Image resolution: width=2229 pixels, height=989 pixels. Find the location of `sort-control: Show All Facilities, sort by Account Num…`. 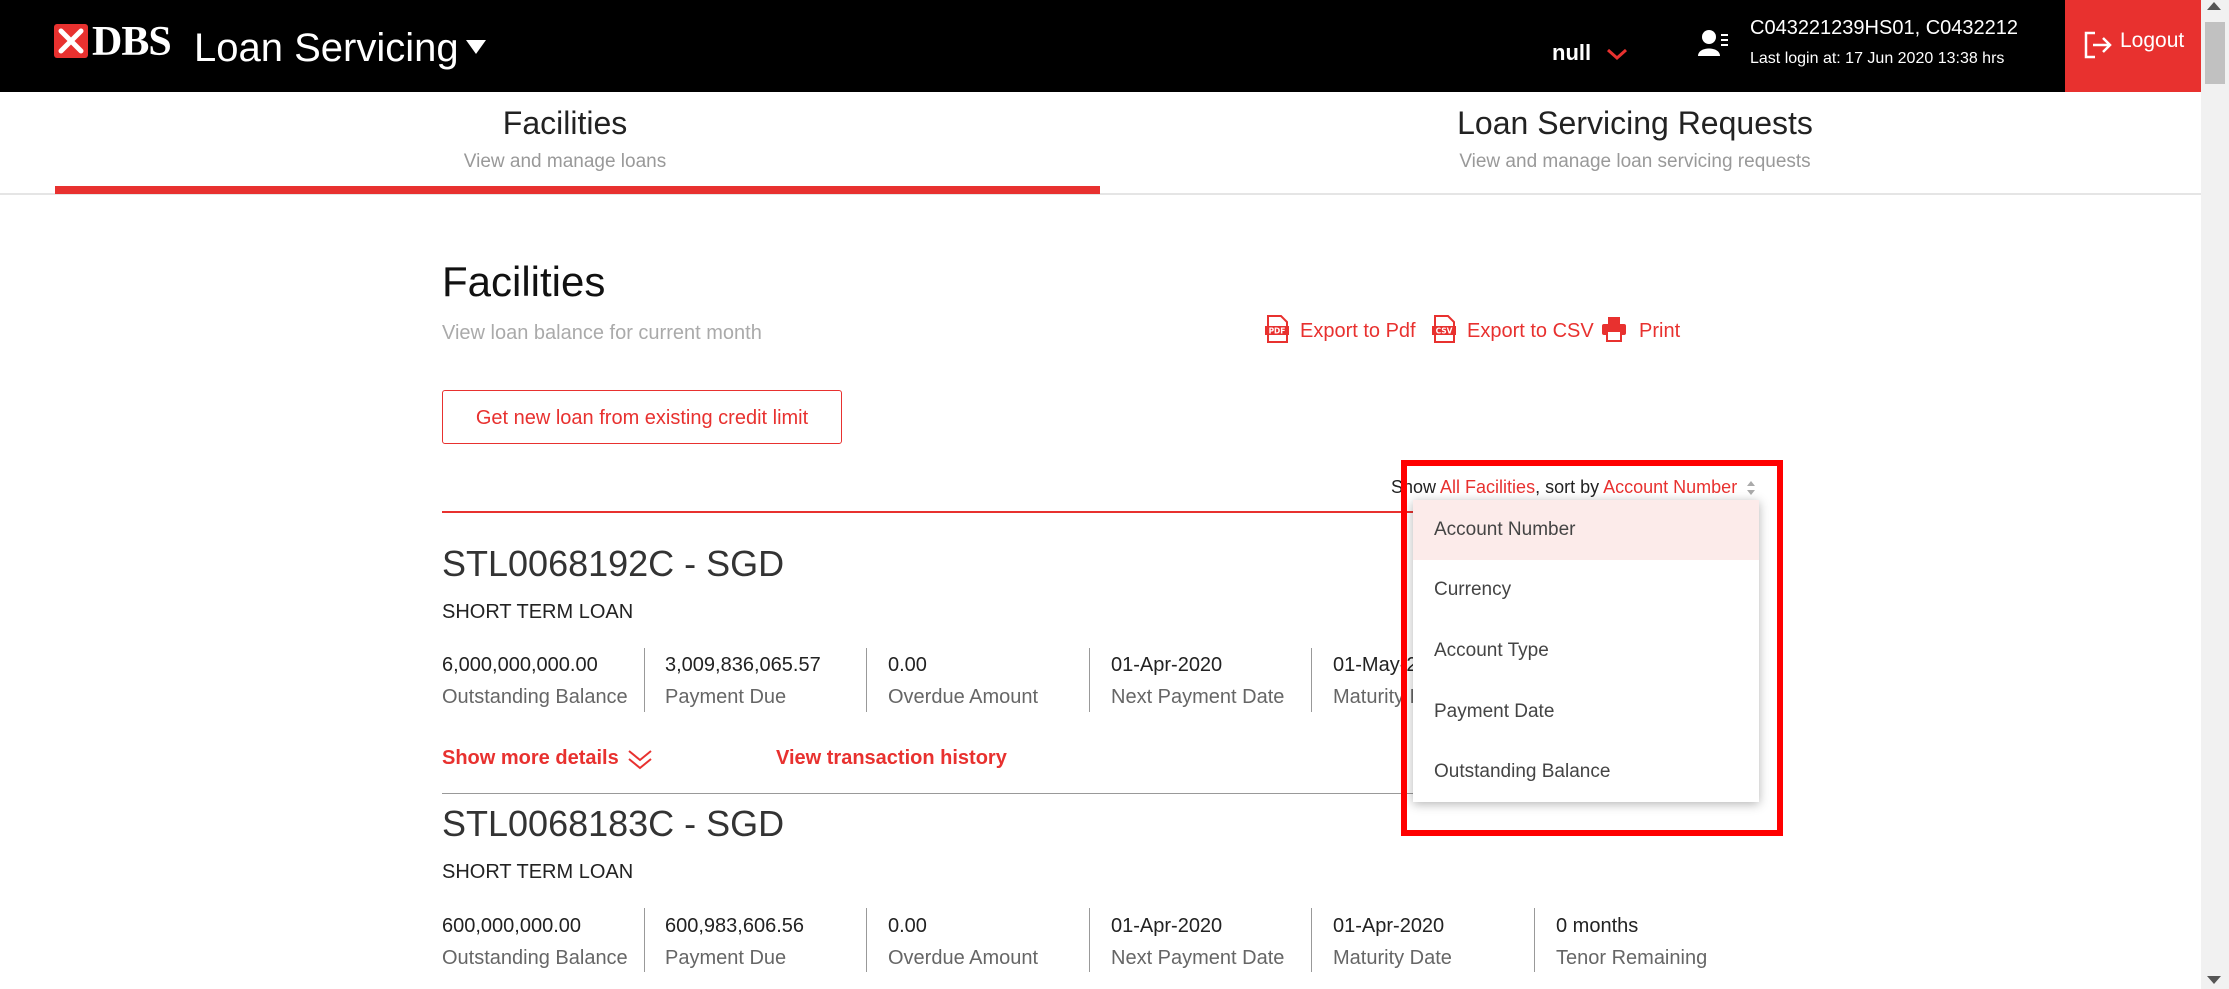

sort-control: Show All Facilities, sort by Account Num… is located at coordinates (1573, 487).